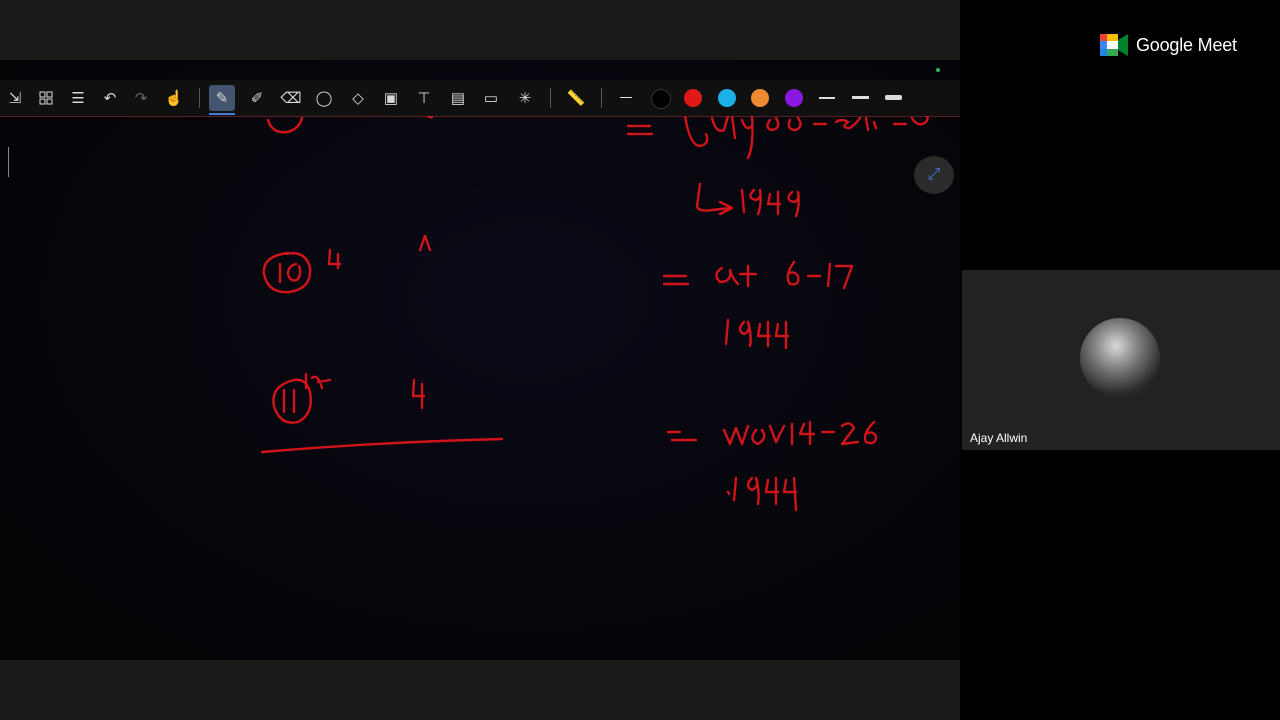 The image size is (1280, 720). I want to click on whiteboard-fab-button: ⤢, so click(934, 175).